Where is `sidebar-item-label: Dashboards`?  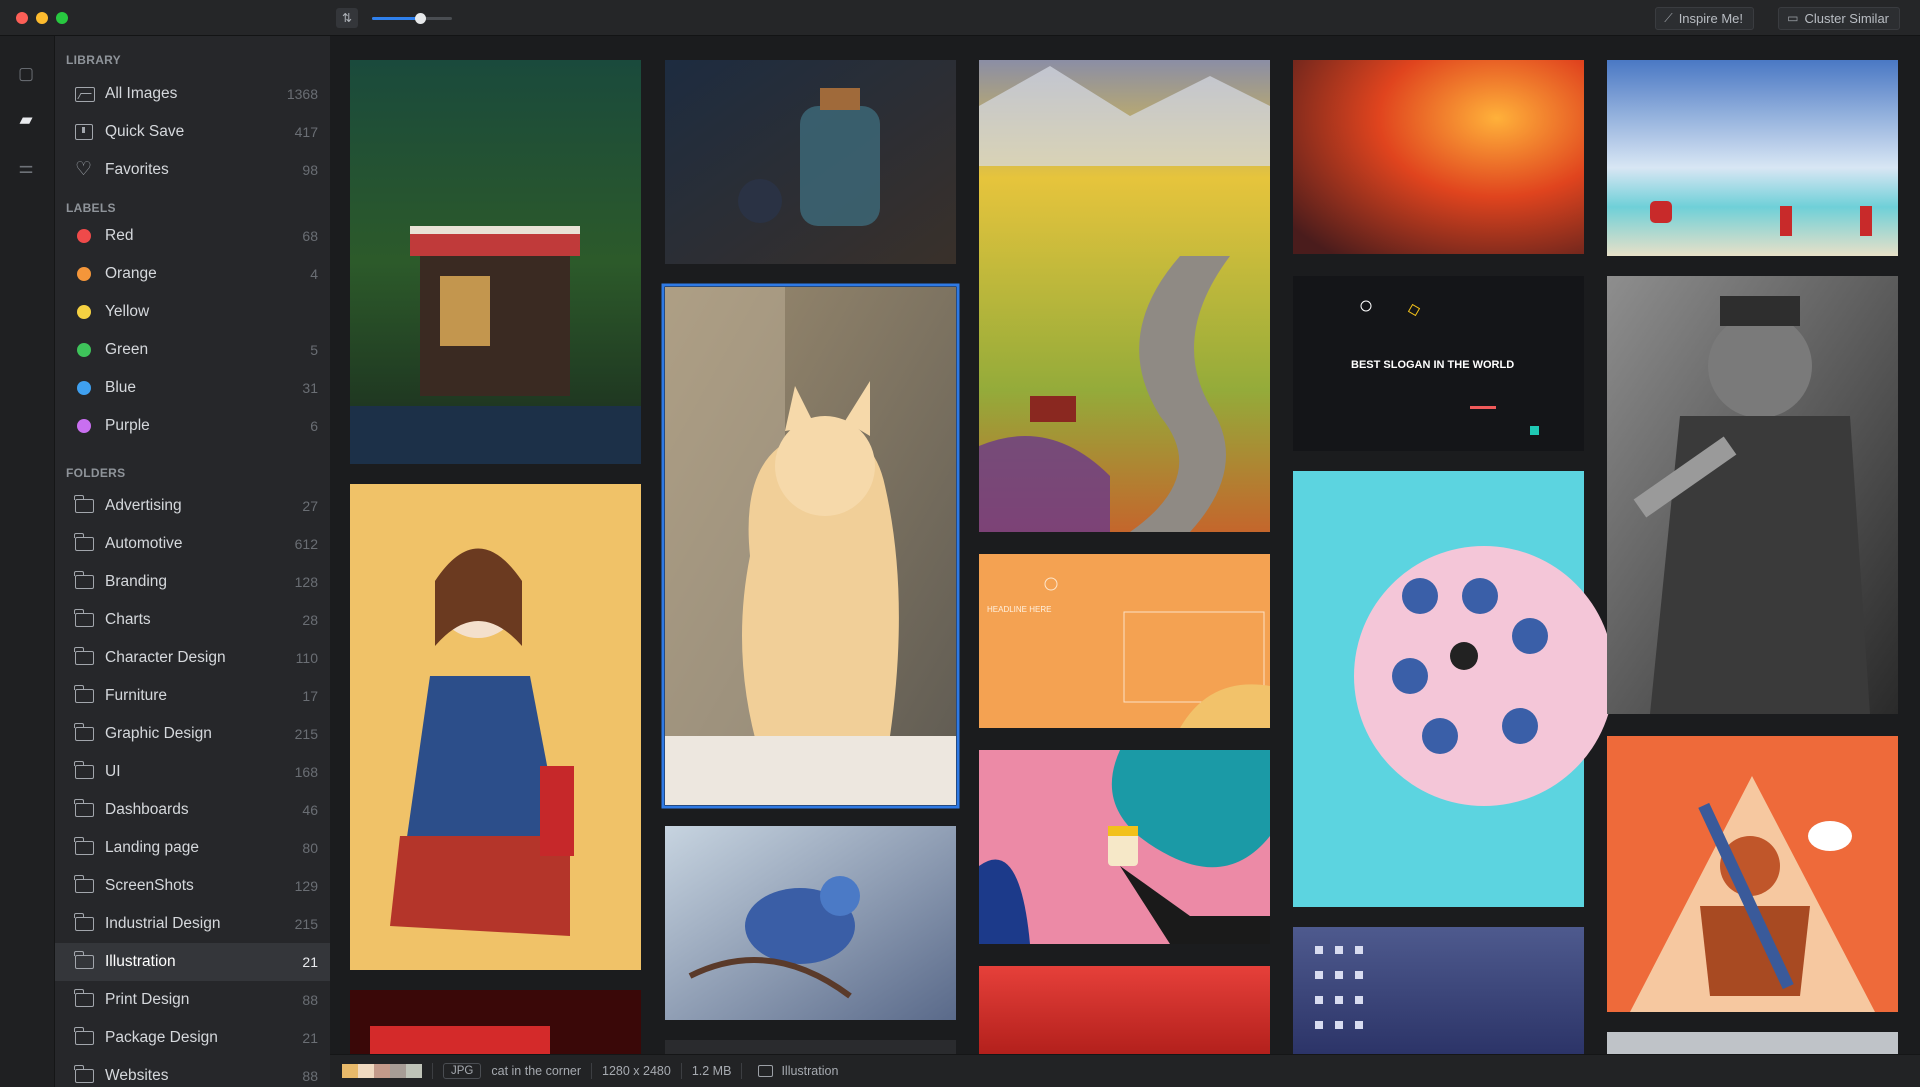 sidebar-item-label: Dashboards is located at coordinates (147, 809).